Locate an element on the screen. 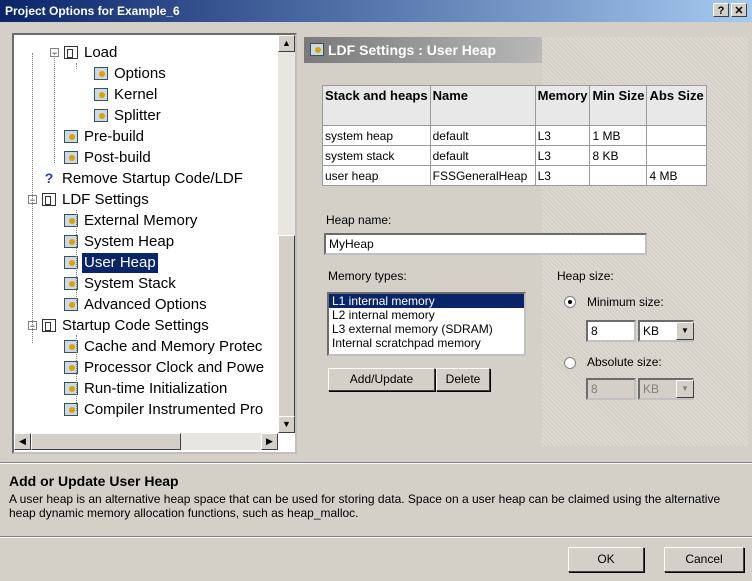 The height and width of the screenshot is (581, 752). tree-item-label: Remove Startup Code/LDF is located at coordinates (152, 178).